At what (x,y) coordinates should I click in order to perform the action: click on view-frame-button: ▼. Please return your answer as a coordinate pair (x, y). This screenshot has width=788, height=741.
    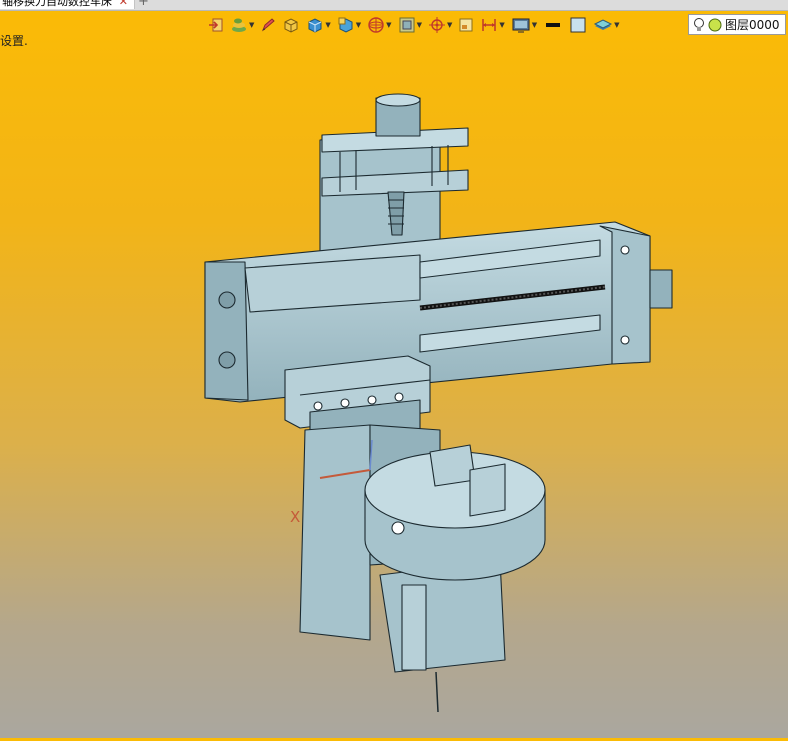
    Looking at the image, I should click on (410, 25).